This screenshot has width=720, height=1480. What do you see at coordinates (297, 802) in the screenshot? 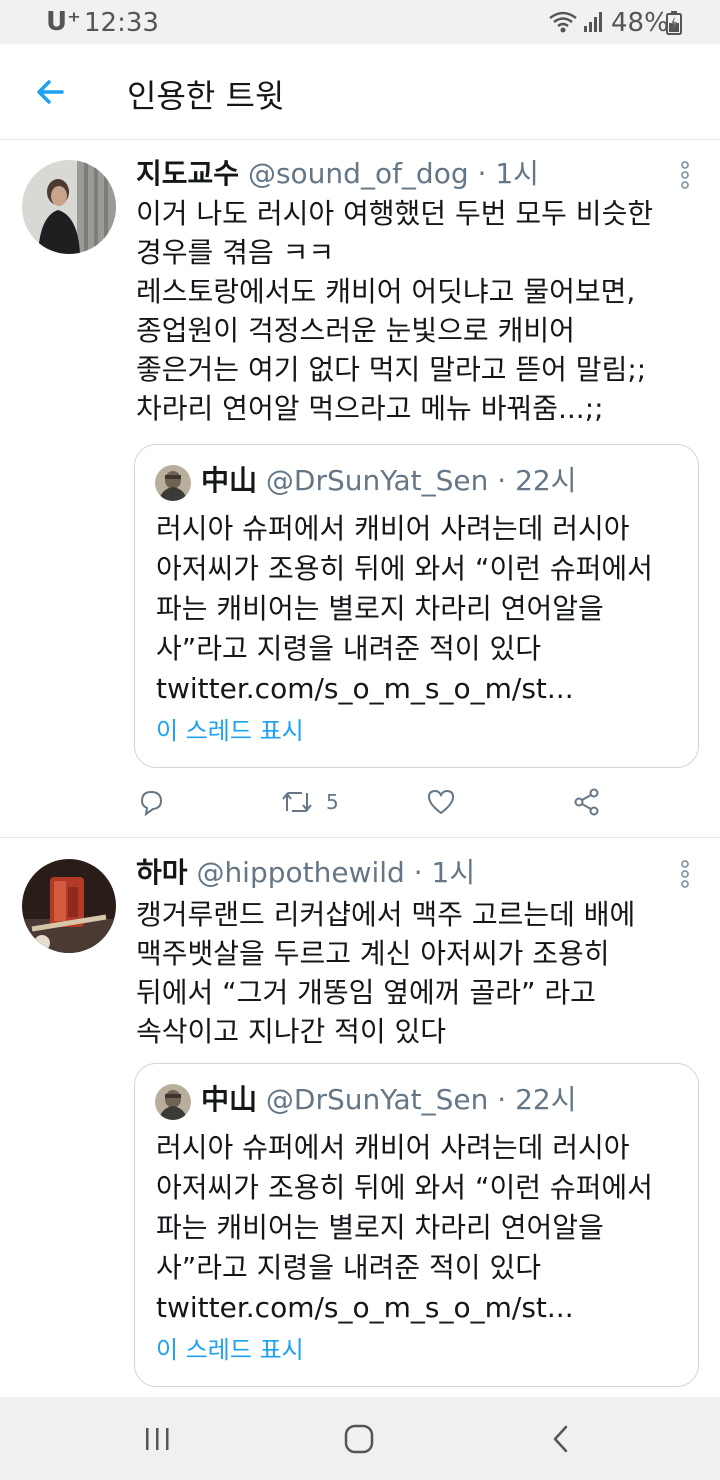
I see `retweet-icon` at bounding box center [297, 802].